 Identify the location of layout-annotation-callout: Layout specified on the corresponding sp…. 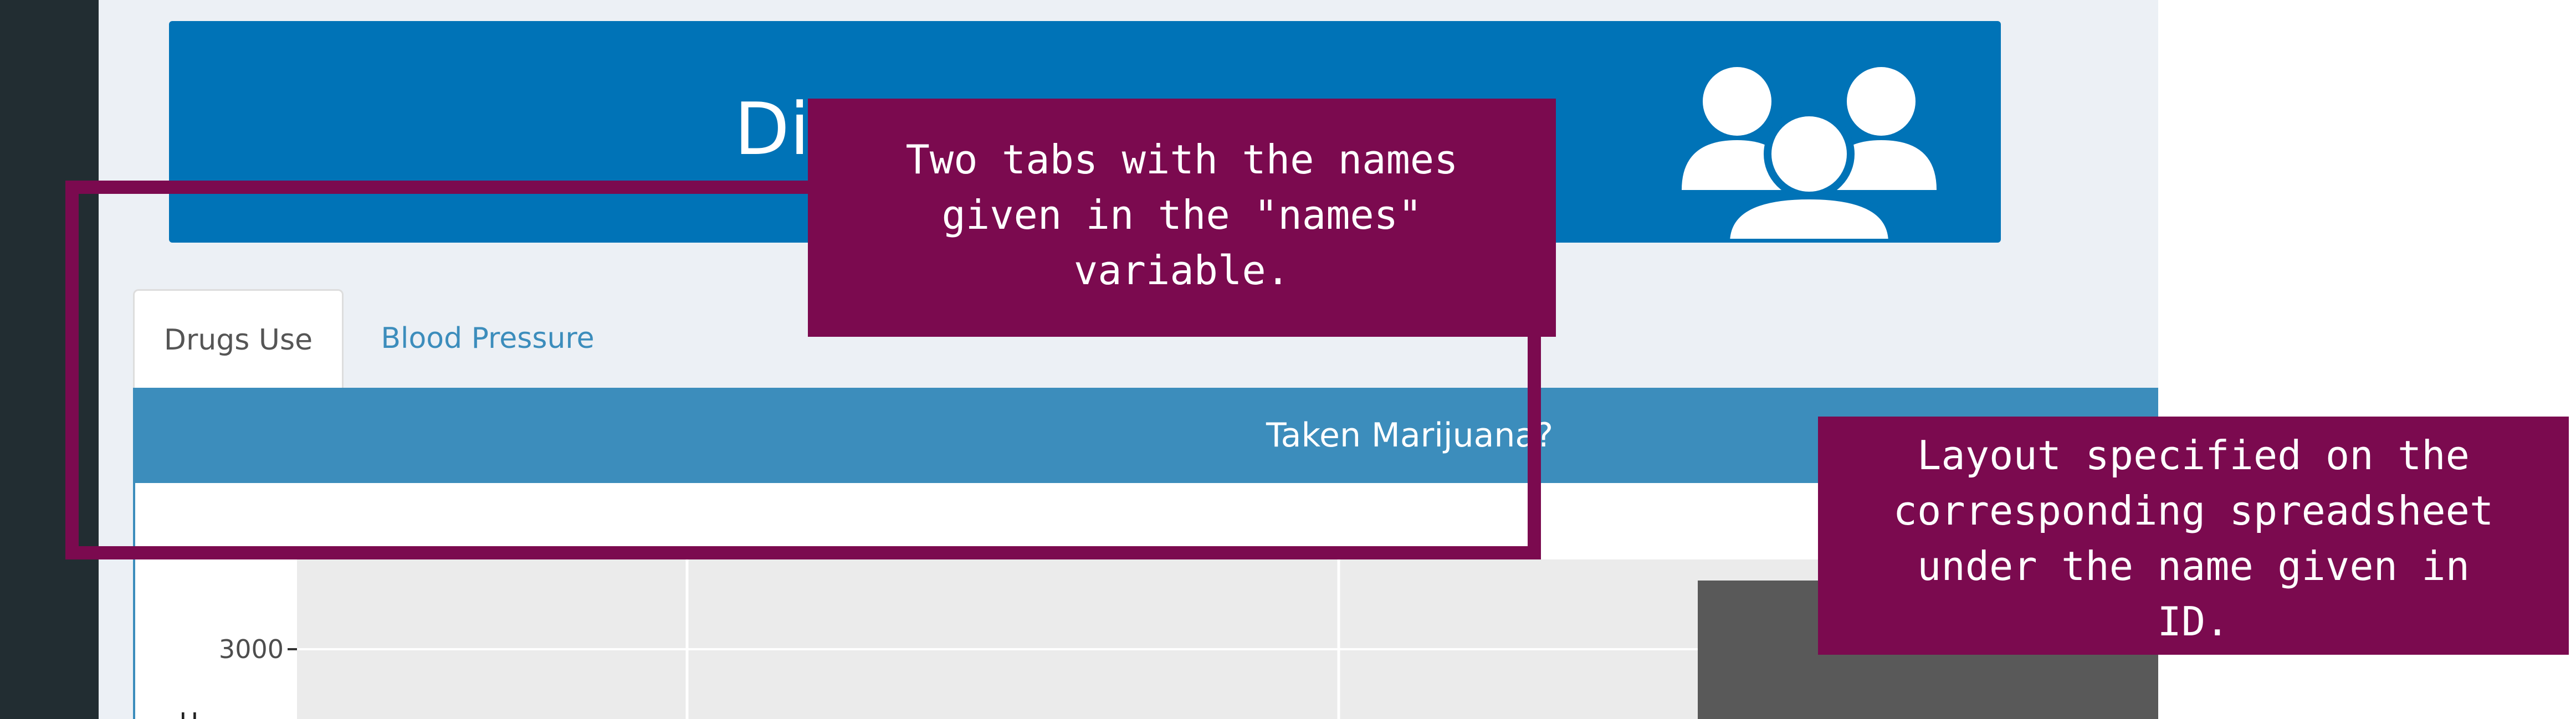
(2193, 536).